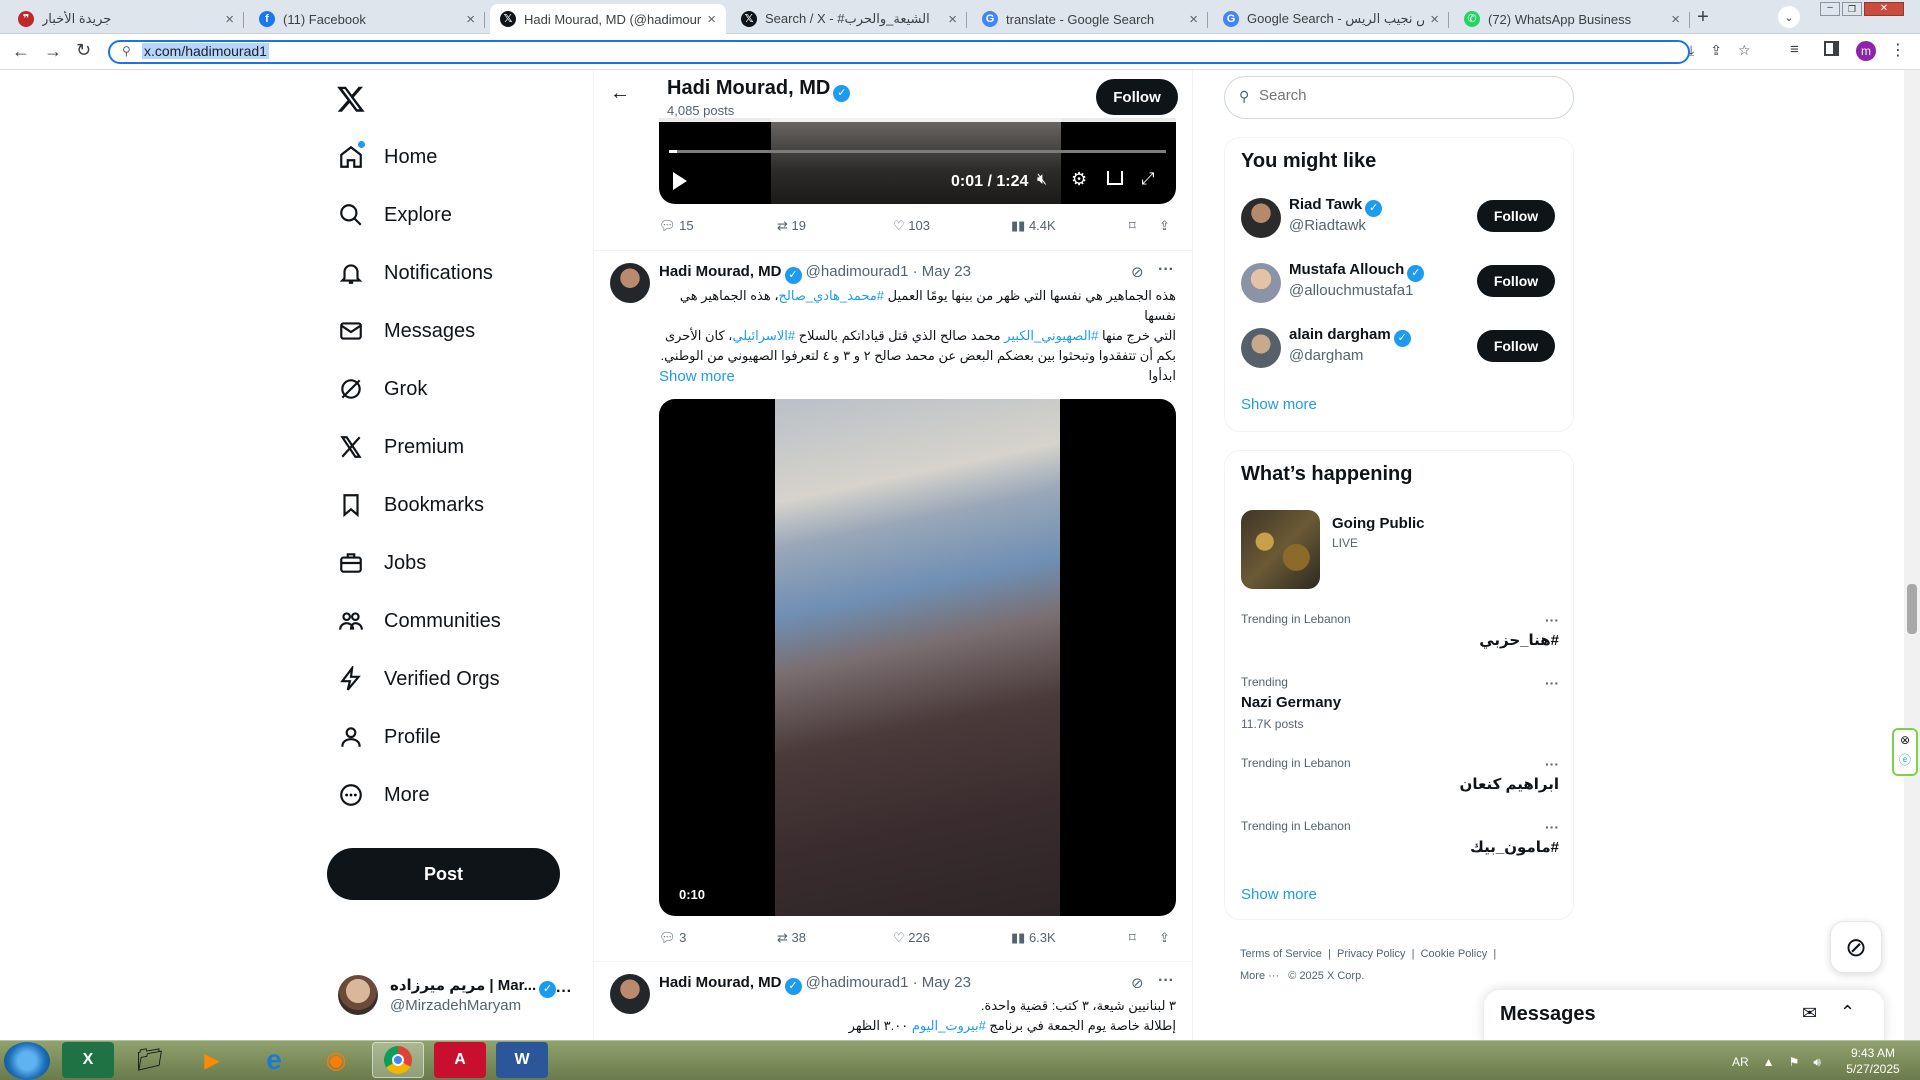 This screenshot has height=1080, width=1920. I want to click on browser-tab: f (11) Facebook ×, so click(367, 19).